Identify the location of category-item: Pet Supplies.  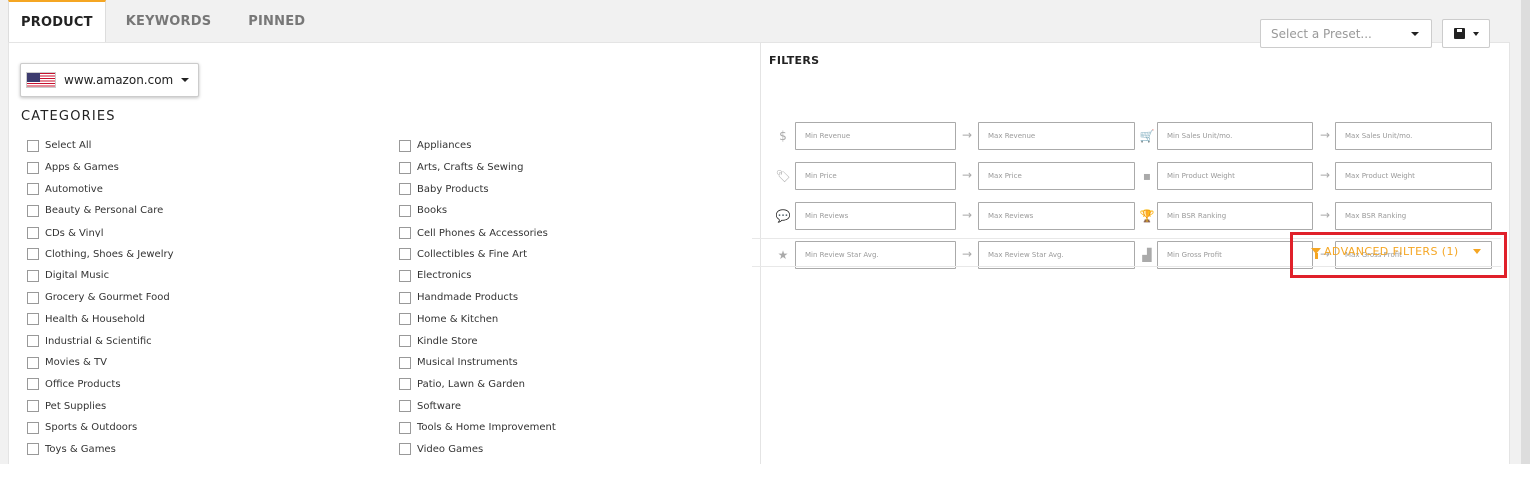
(100, 406).